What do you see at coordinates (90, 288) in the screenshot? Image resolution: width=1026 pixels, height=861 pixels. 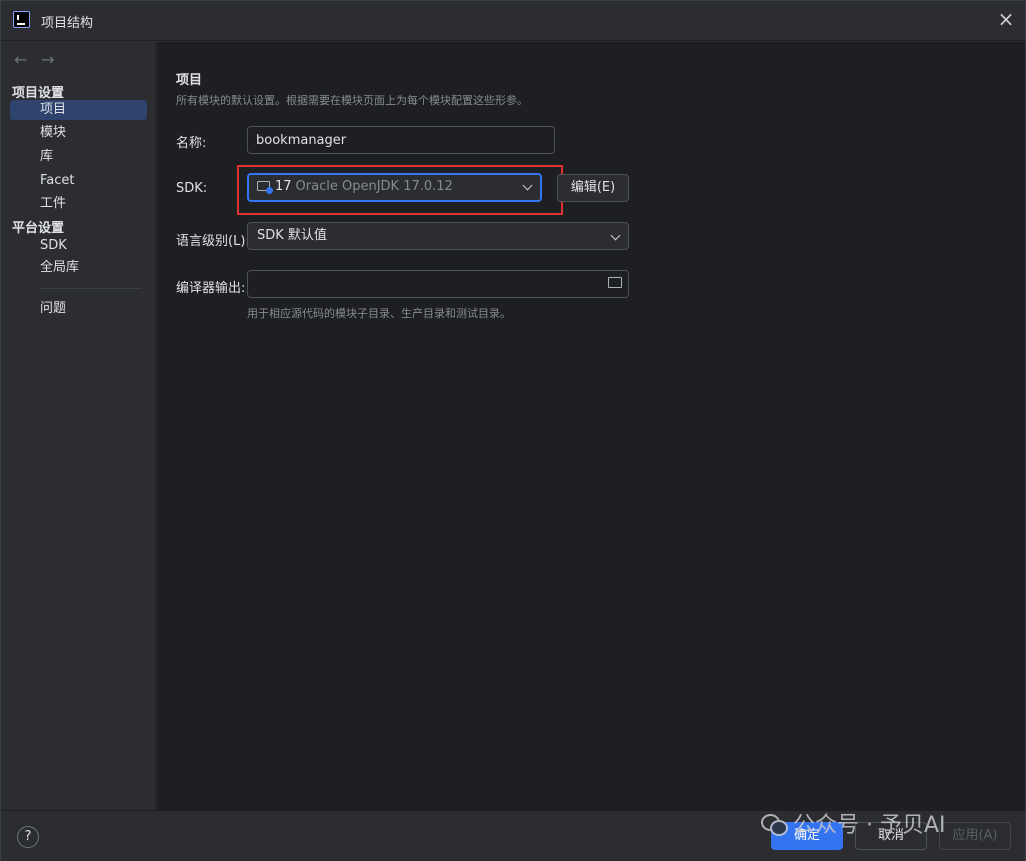 I see `sidebar-divider` at bounding box center [90, 288].